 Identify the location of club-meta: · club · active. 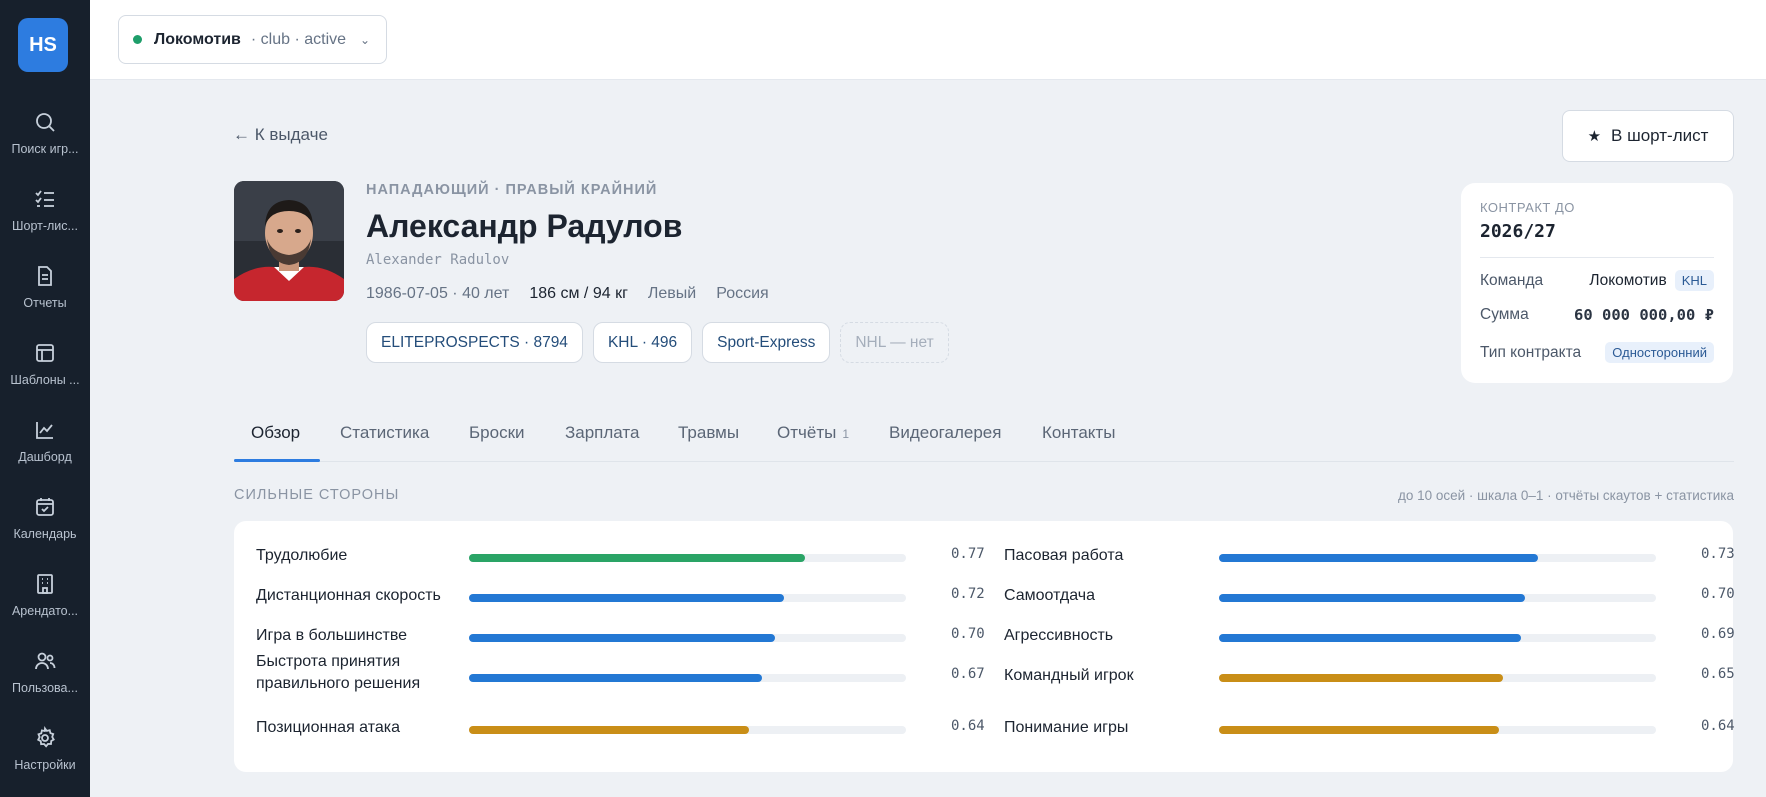
(298, 39).